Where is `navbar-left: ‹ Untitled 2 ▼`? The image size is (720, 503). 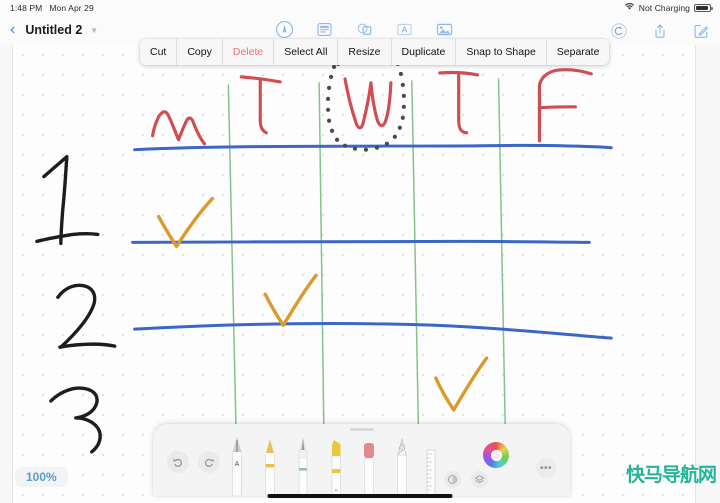 navbar-left: ‹ Untitled 2 ▼ is located at coordinates (49, 30).